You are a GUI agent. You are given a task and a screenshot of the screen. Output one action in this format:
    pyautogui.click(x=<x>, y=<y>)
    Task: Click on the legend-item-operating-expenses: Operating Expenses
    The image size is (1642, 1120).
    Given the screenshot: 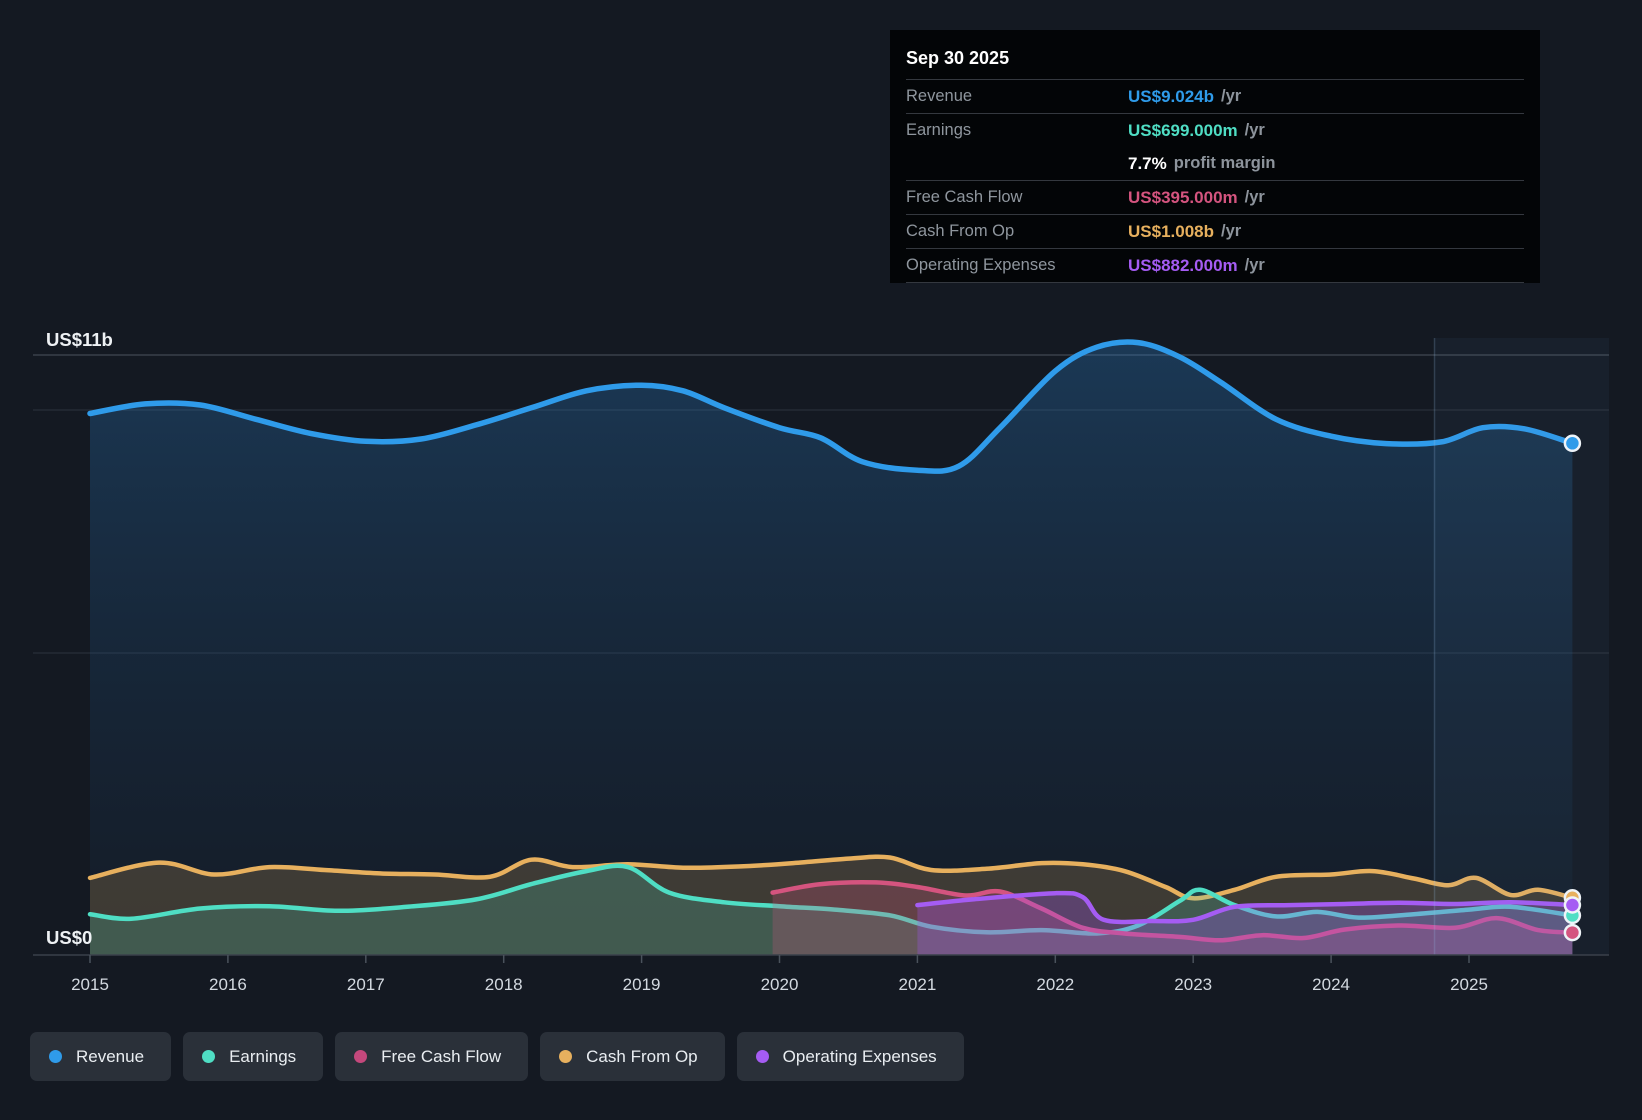 What is the action you would take?
    pyautogui.click(x=850, y=1056)
    